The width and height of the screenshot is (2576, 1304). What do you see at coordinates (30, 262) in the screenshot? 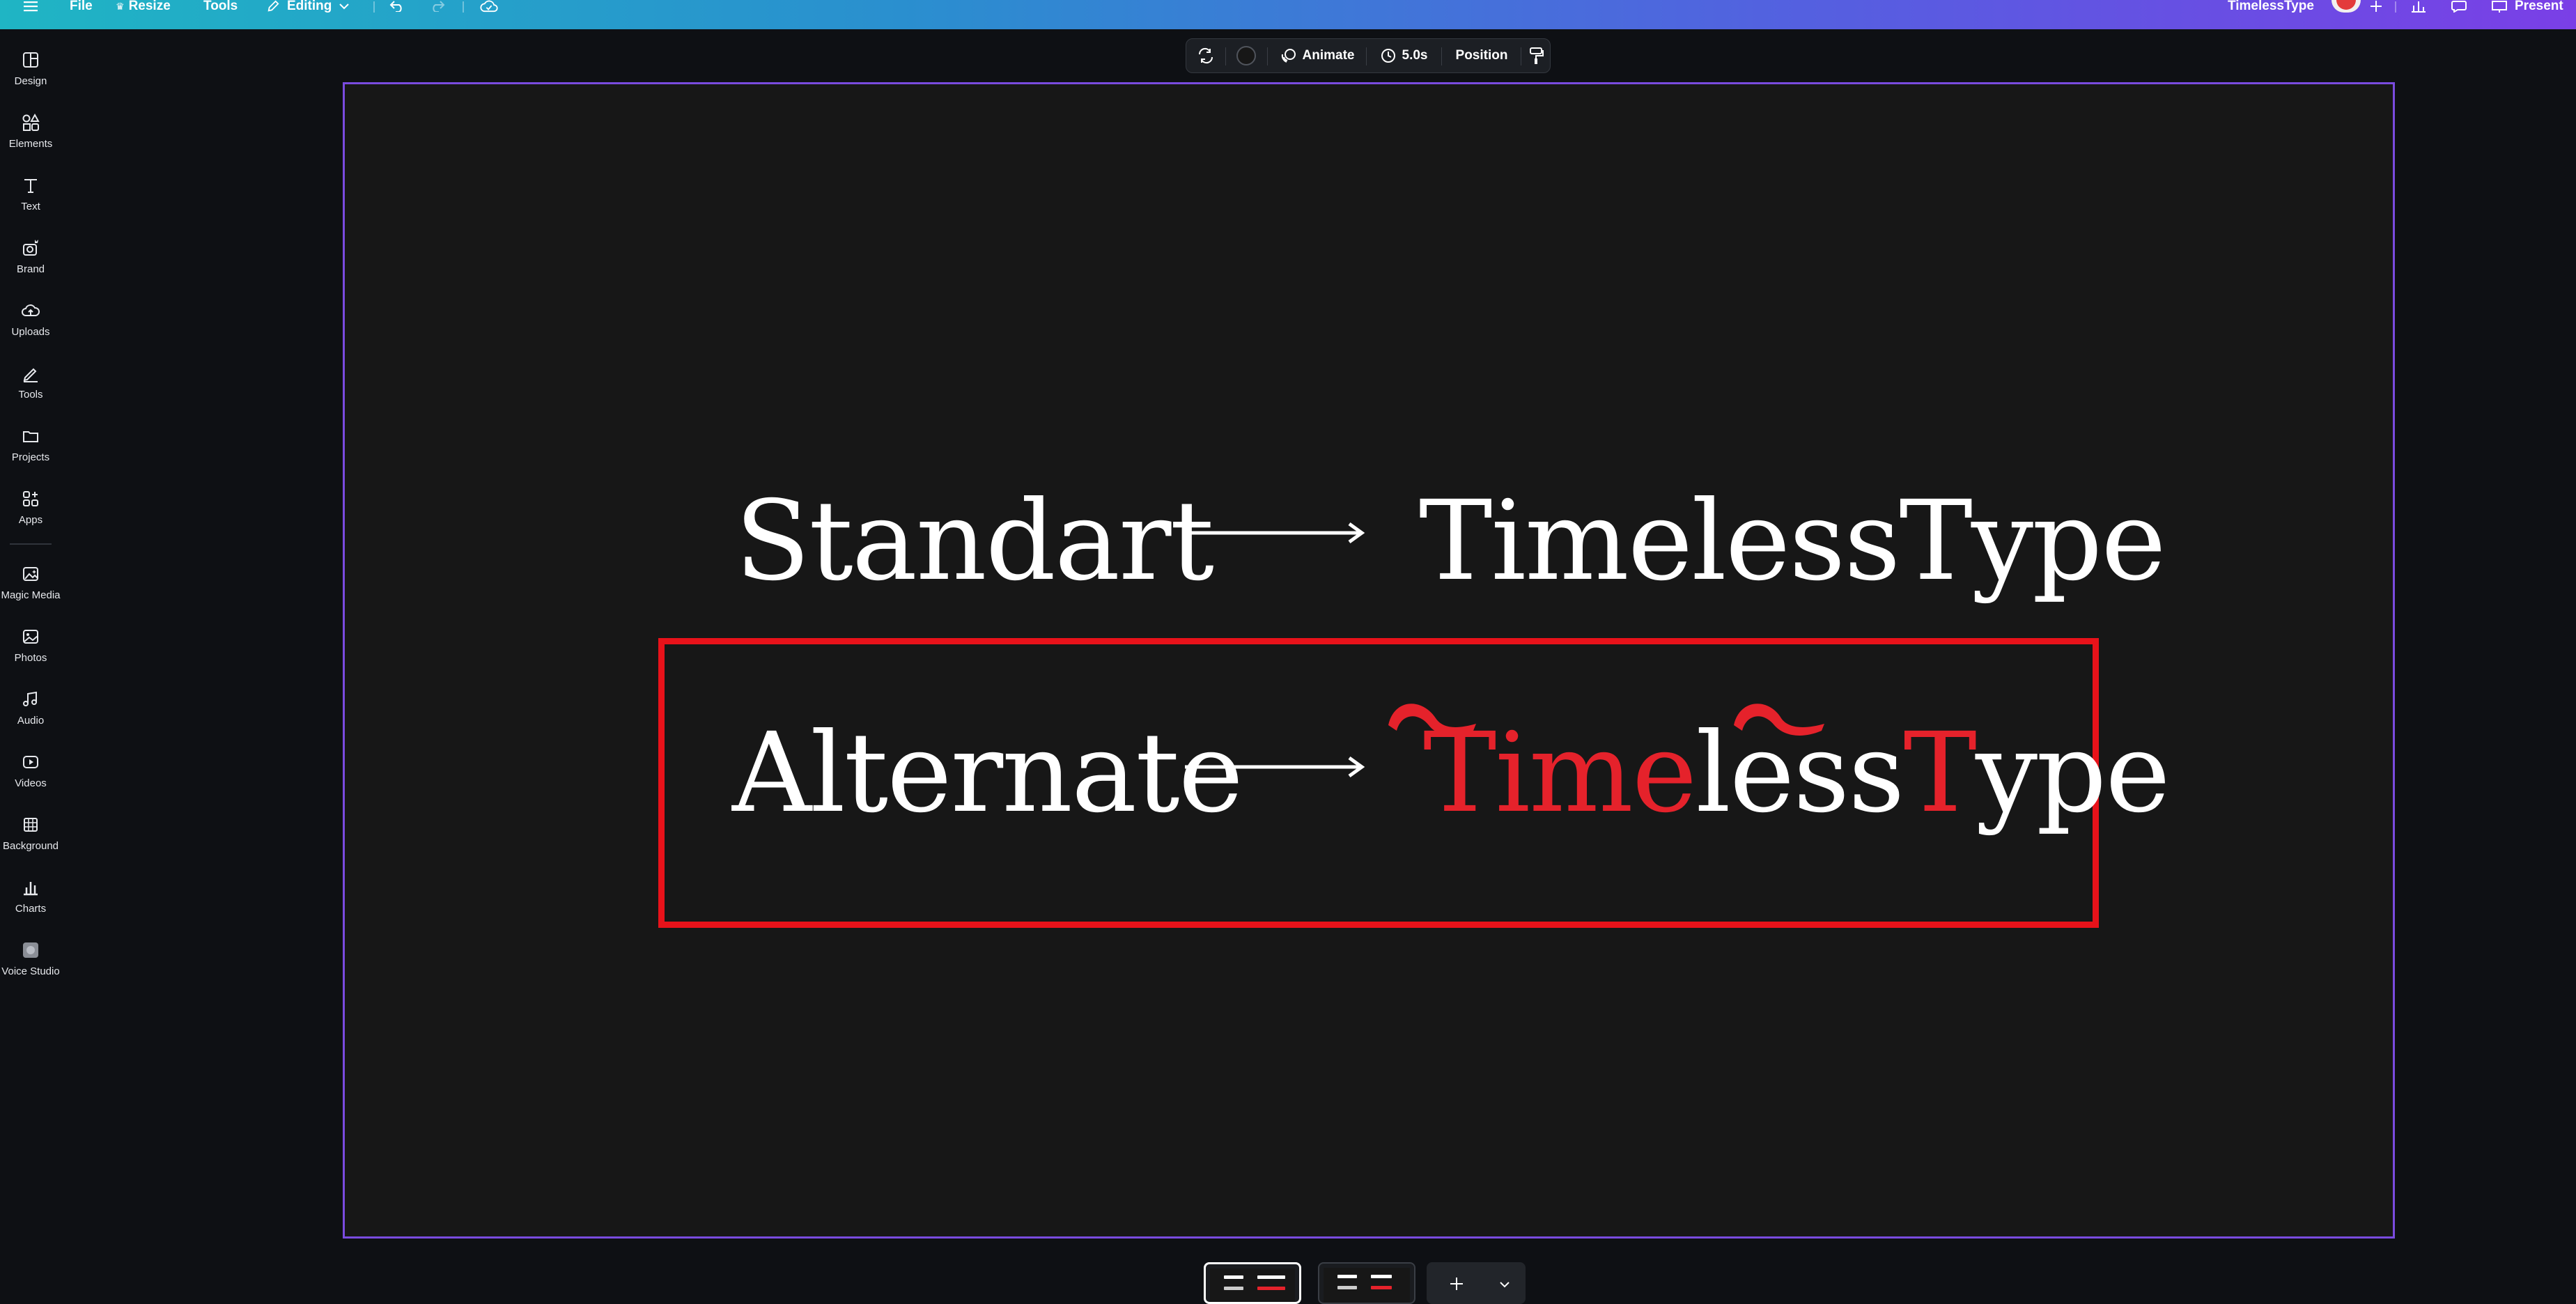
I see `sidebar-item-brand: Brand` at bounding box center [30, 262].